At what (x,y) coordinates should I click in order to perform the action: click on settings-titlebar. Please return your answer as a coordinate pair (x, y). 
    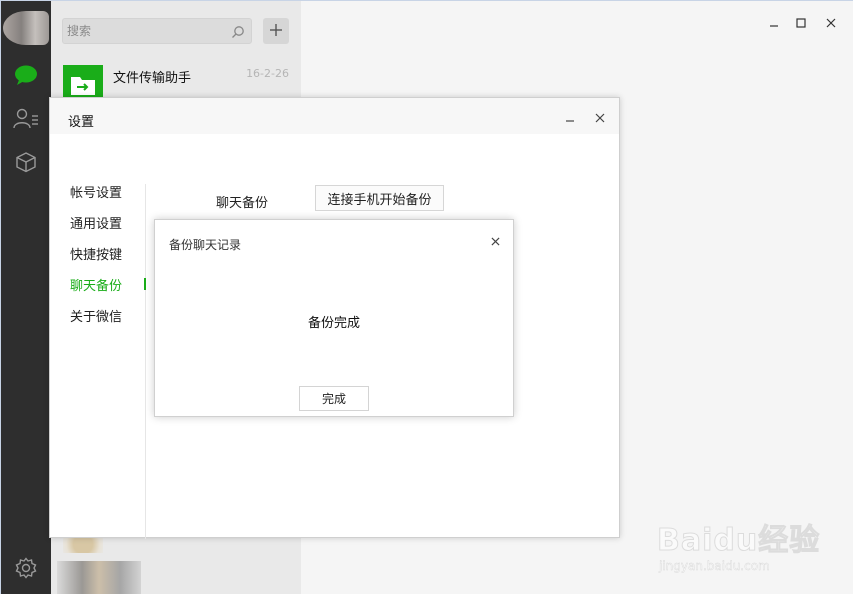
    Looking at the image, I should click on (334, 116).